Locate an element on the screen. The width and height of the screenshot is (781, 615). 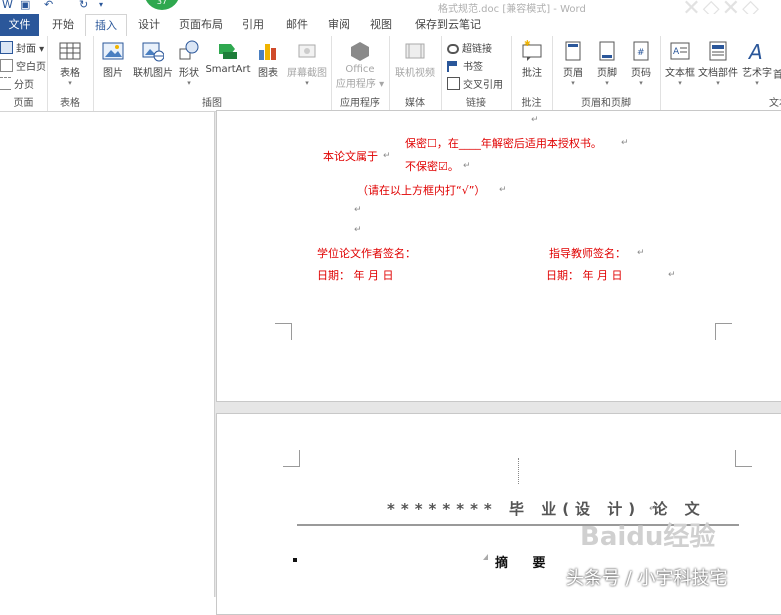
office-label: Office is located at coordinates (360, 69).